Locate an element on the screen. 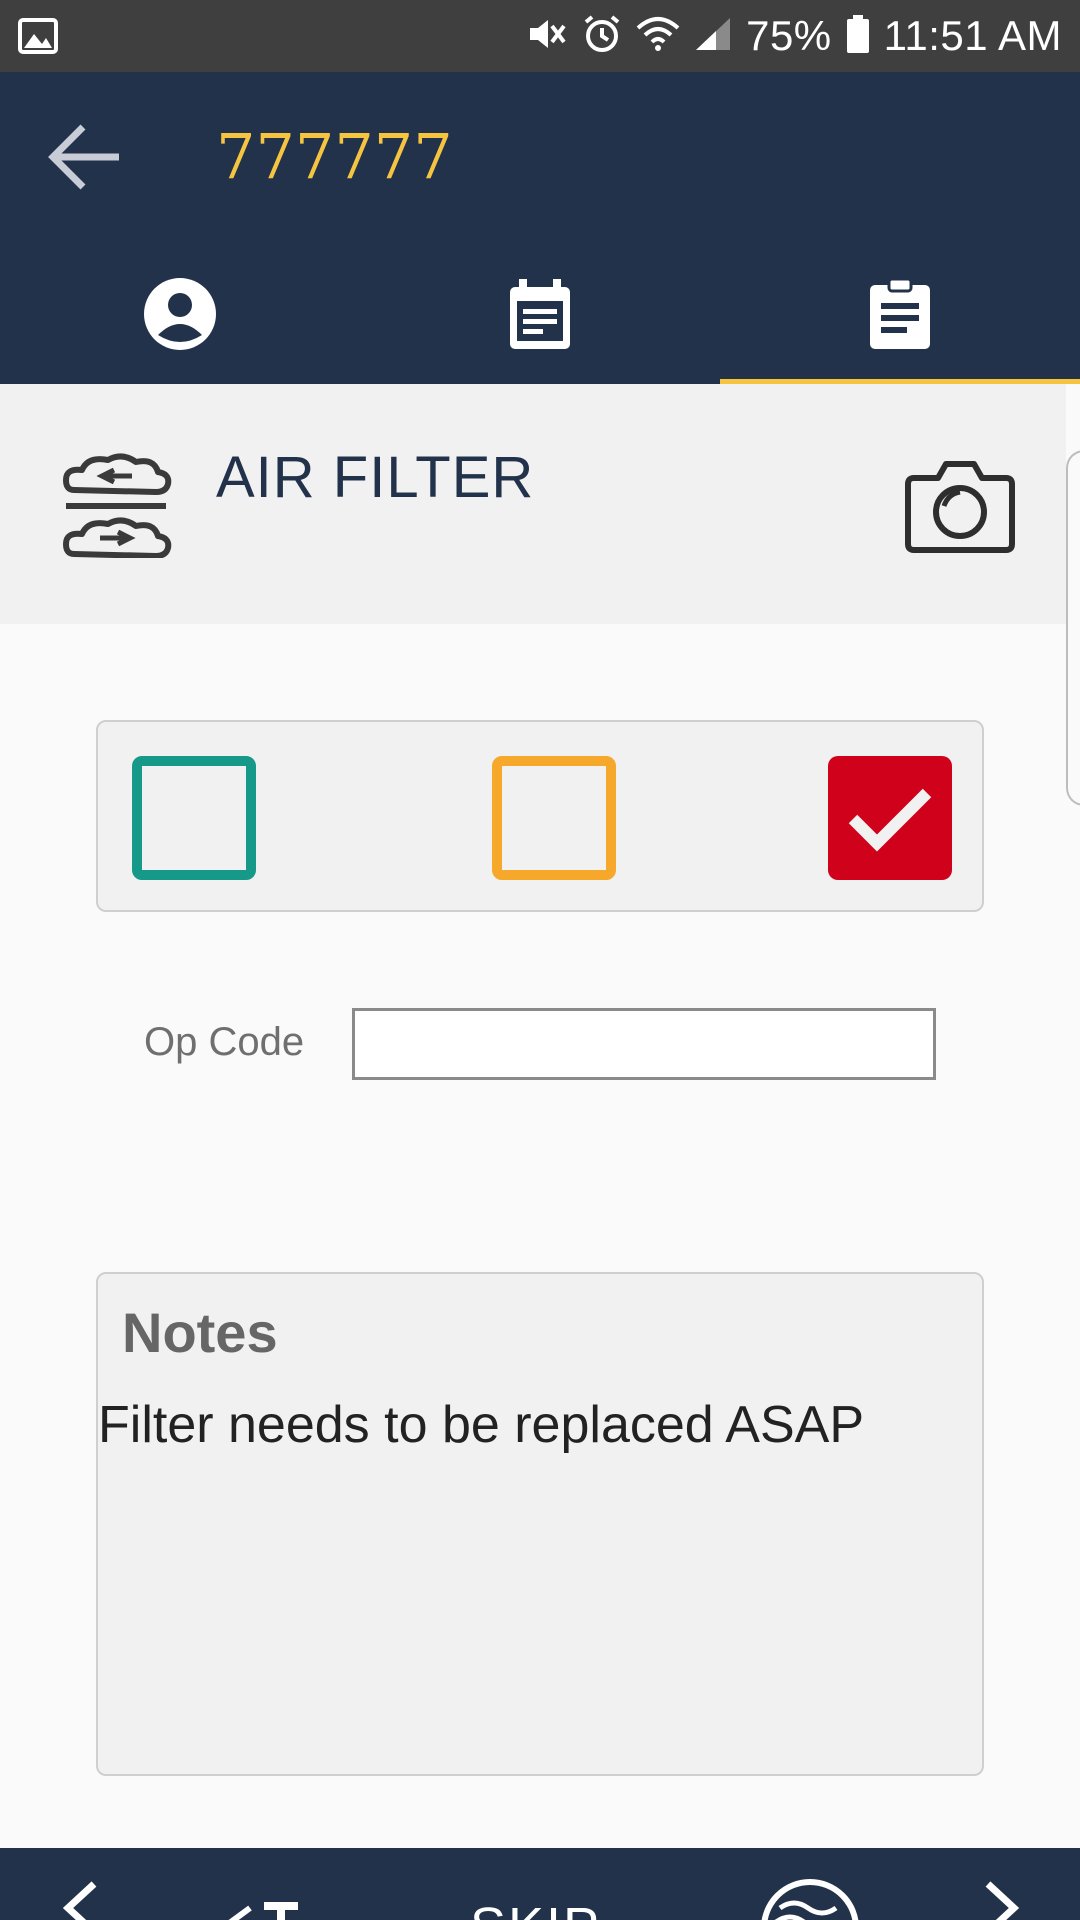 Image resolution: width=1080 pixels, height=1920 pixels. op-code-label: Op Code is located at coordinates (224, 1042).